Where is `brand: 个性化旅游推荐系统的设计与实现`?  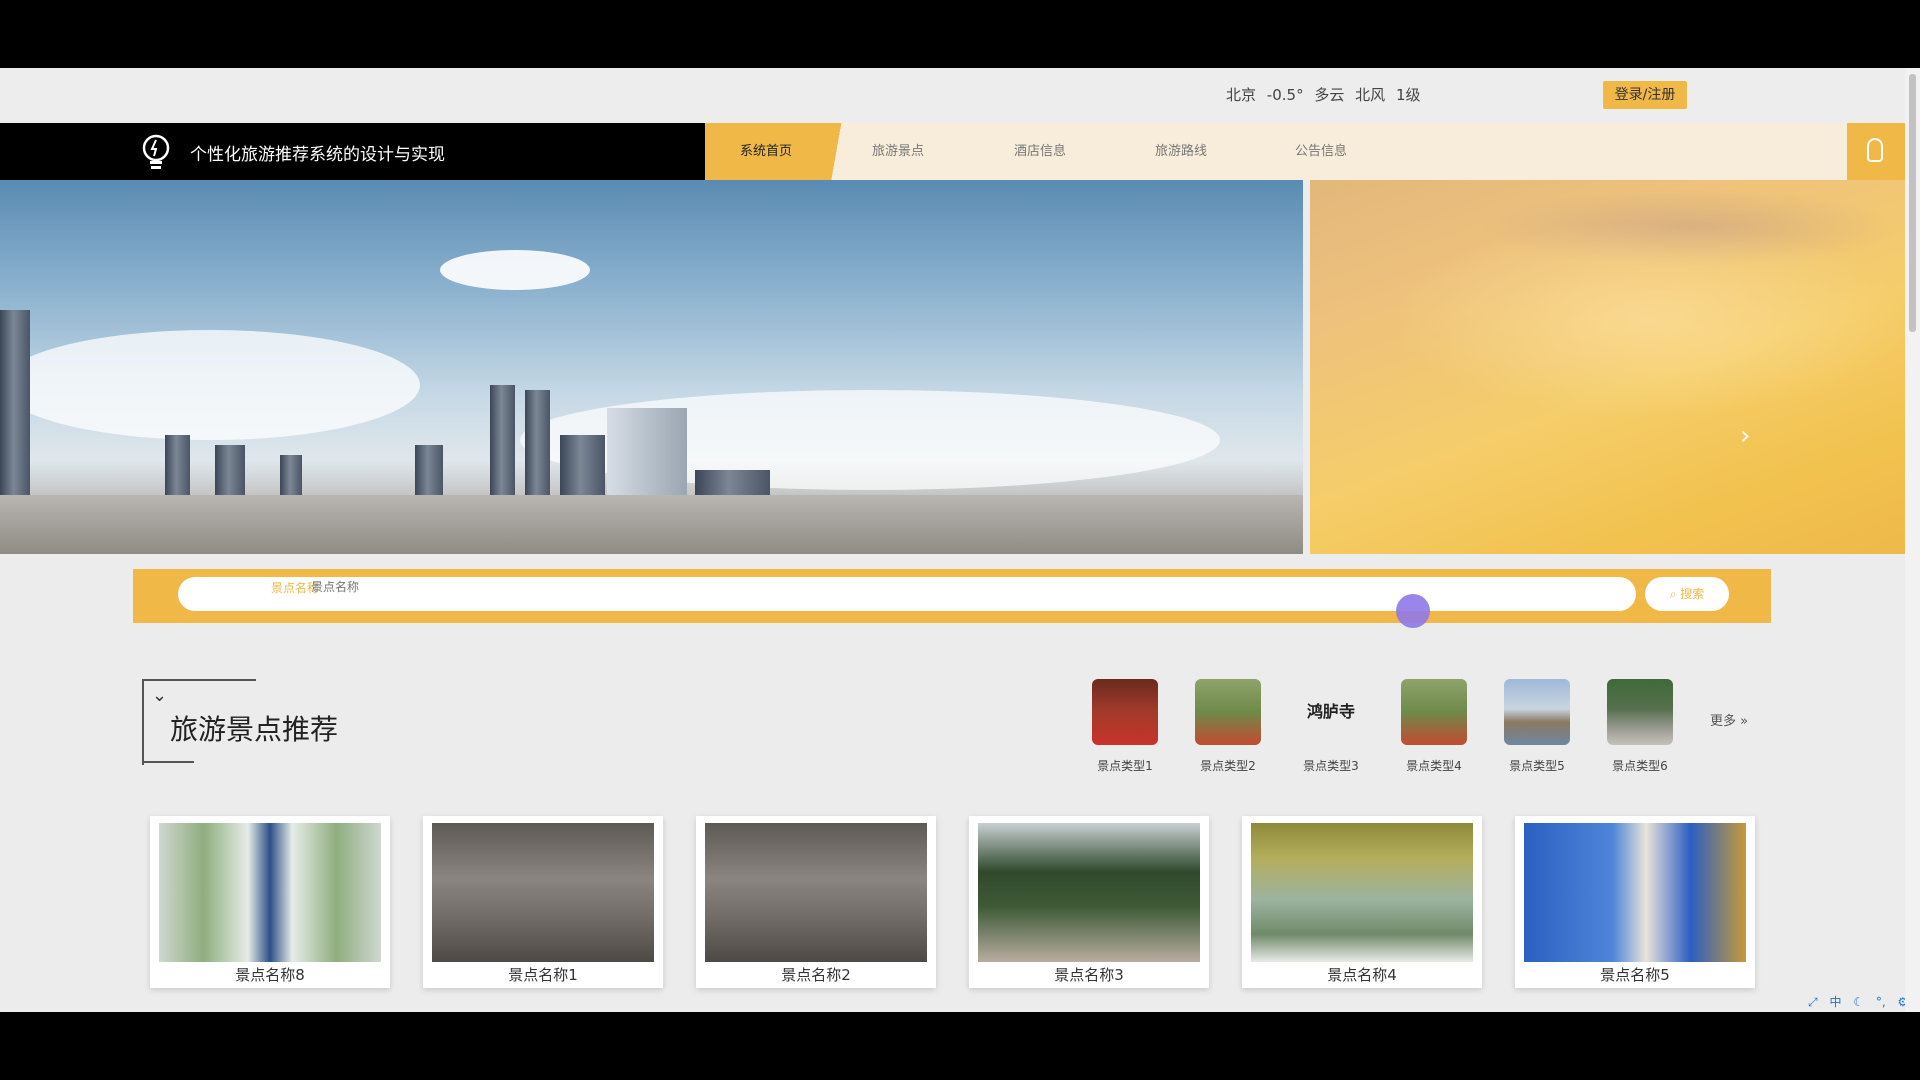
brand: 个性化旅游推荐系统的设计与实现 is located at coordinates (352, 151).